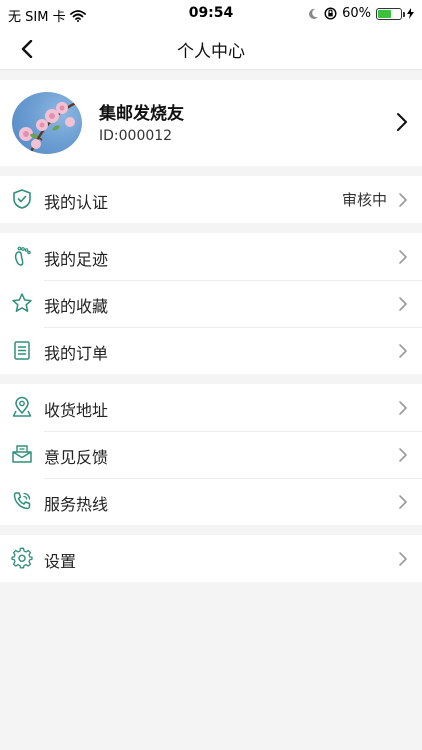  I want to click on favorites-label: 我的收藏, so click(76, 306).